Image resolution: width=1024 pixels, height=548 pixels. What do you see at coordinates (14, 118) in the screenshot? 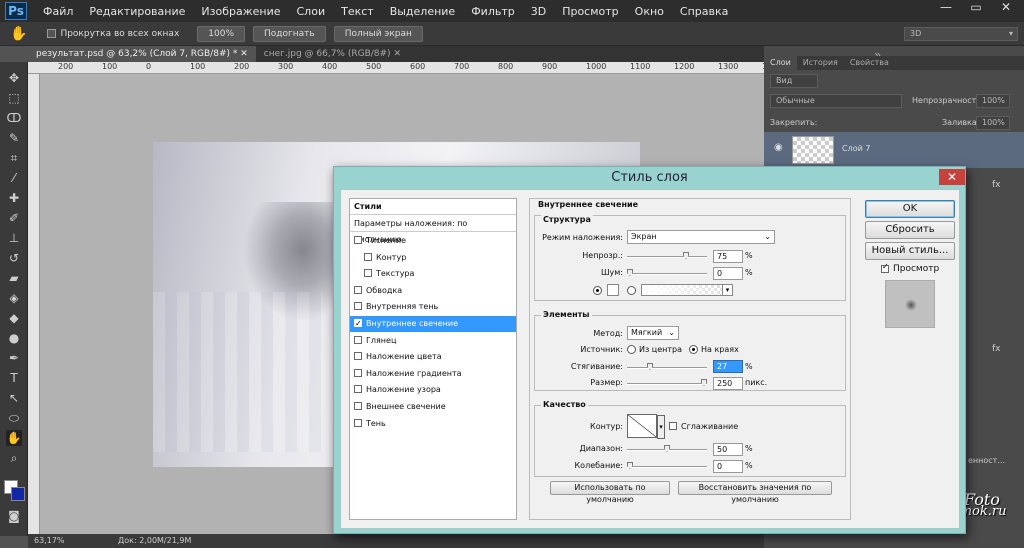
I see `lasso-tool-icon: ↀ` at bounding box center [14, 118].